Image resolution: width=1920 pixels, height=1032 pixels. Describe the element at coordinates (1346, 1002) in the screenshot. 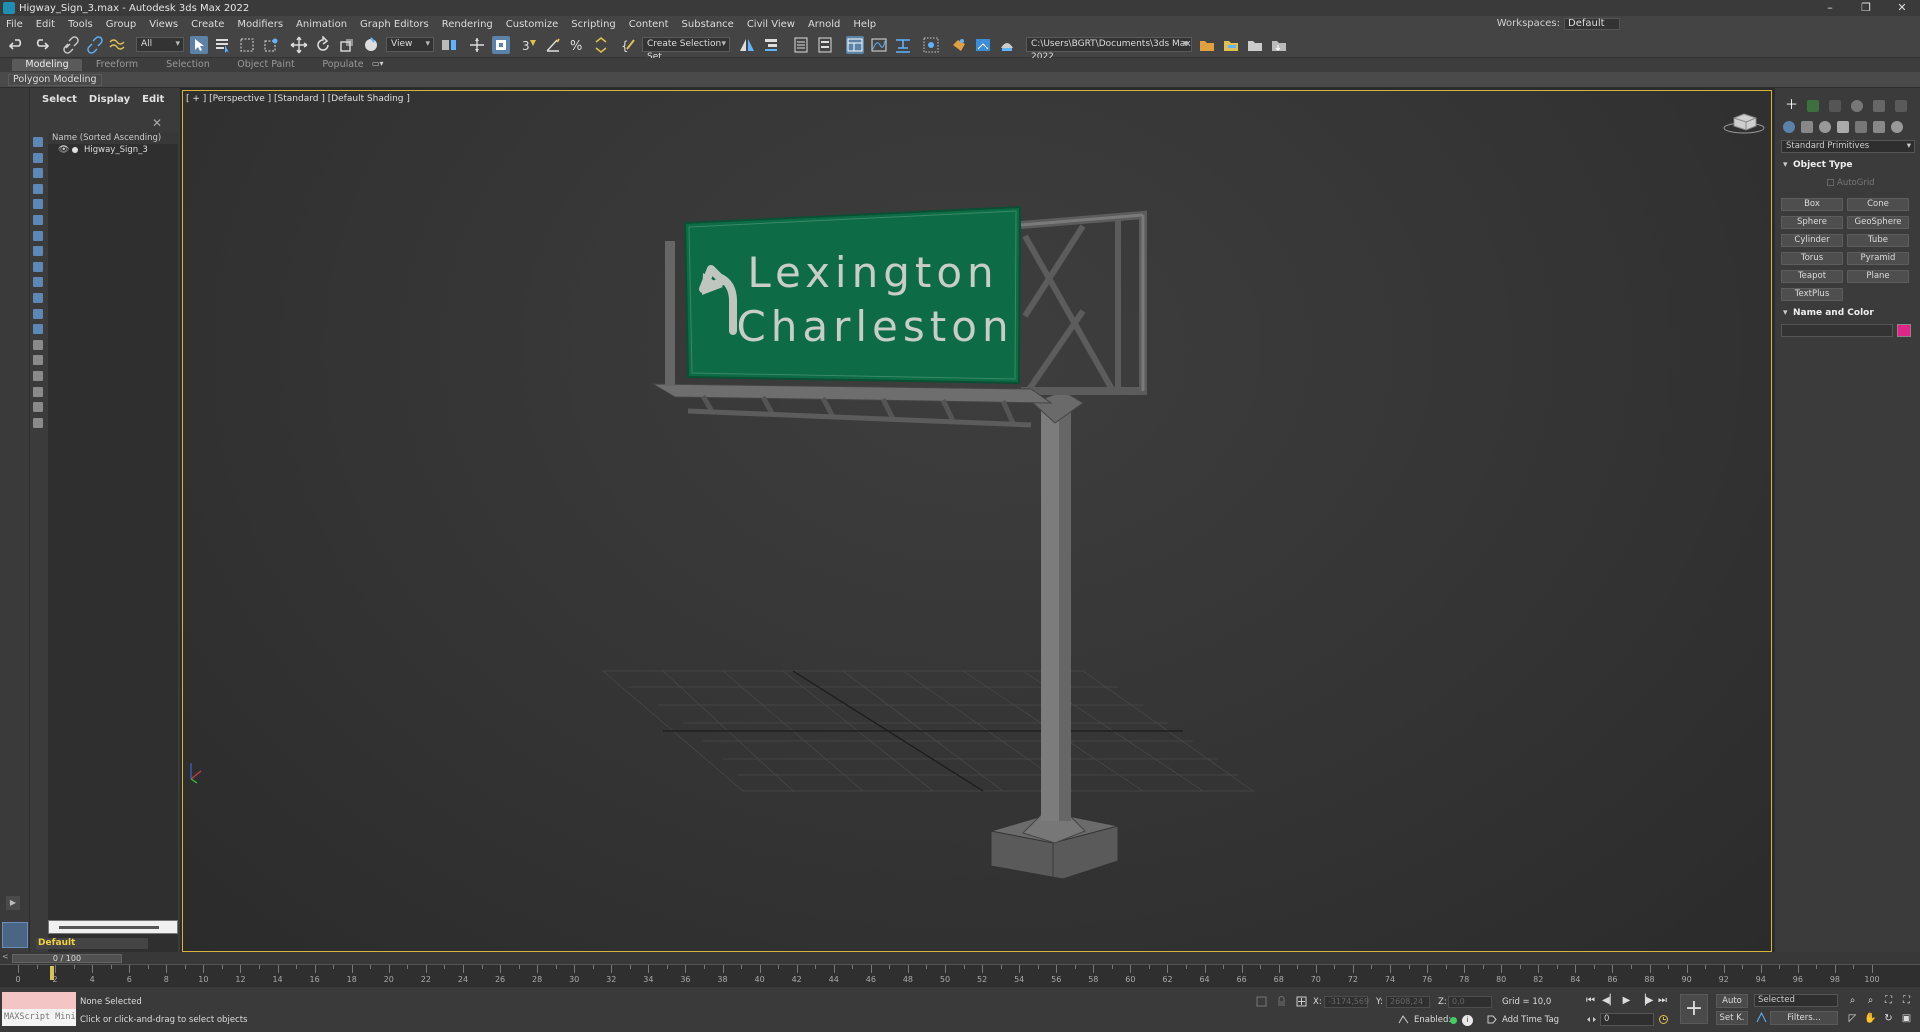

I see `x-coordinate: -3174,569` at that location.